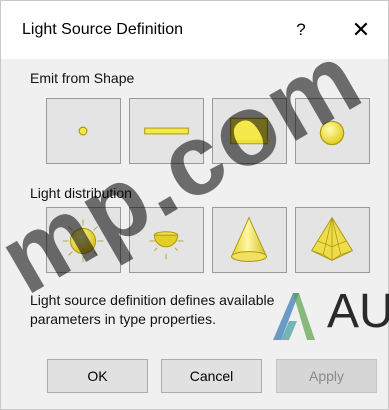  What do you see at coordinates (361, 30) in the screenshot?
I see `close-button: ✕` at bounding box center [361, 30].